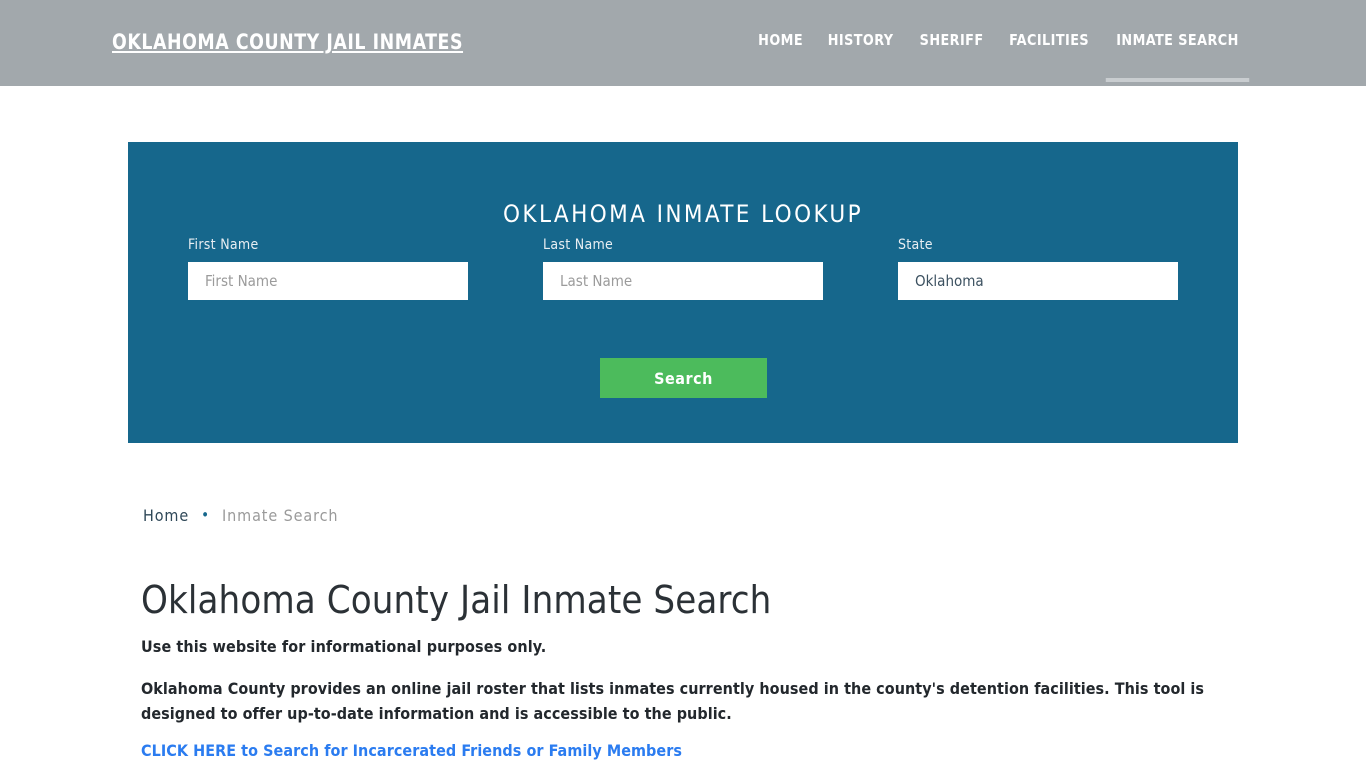 This screenshot has height=768, width=1366. I want to click on state-label: State, so click(915, 245).